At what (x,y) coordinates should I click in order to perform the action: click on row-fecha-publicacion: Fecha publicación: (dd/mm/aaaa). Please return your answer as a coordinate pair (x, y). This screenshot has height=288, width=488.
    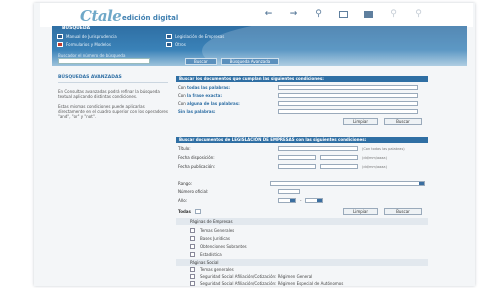
    Looking at the image, I should click on (282, 166).